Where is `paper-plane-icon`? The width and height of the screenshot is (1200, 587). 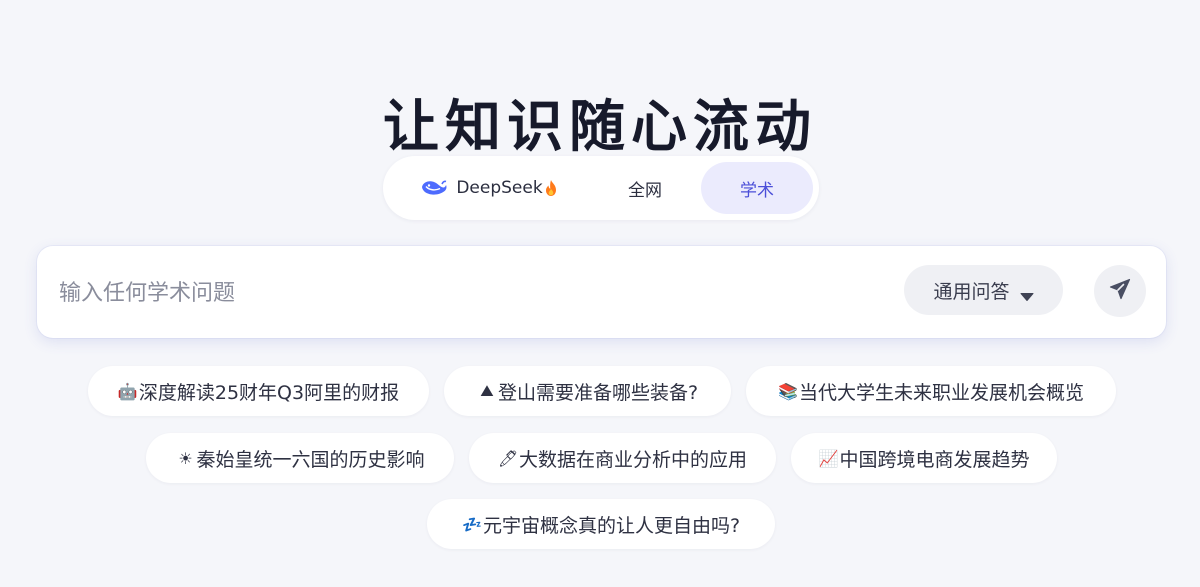
paper-plane-icon is located at coordinates (1120, 291).